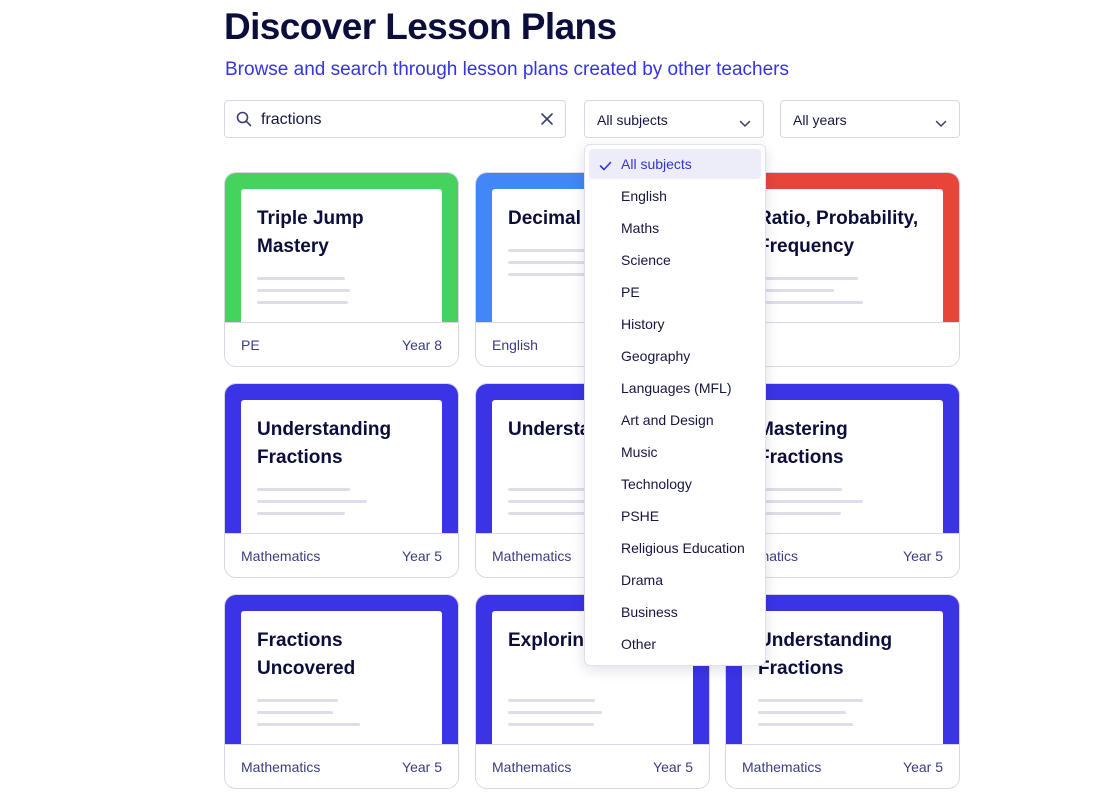 This screenshot has width=1120, height=800. I want to click on dropdown-option-other: Other, so click(675, 644).